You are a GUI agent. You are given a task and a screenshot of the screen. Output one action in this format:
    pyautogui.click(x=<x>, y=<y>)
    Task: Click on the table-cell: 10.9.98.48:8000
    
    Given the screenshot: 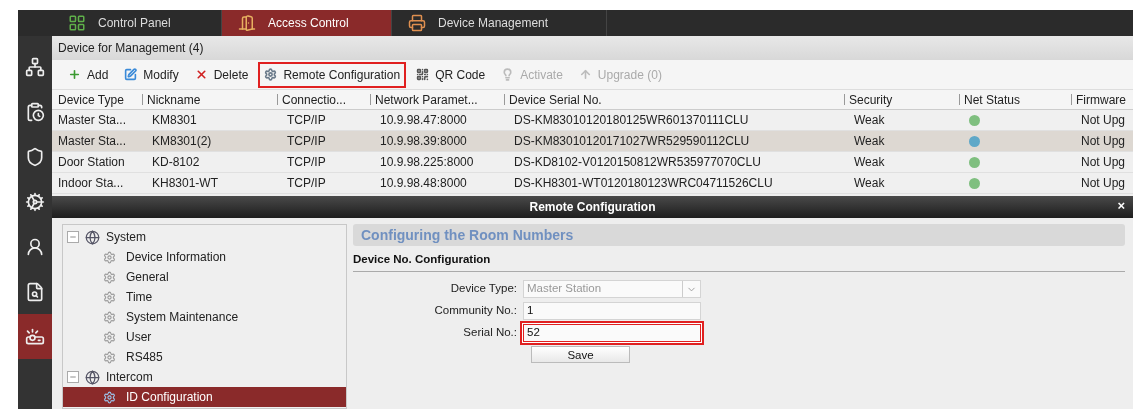 What is the action you would take?
    pyautogui.click(x=423, y=183)
    